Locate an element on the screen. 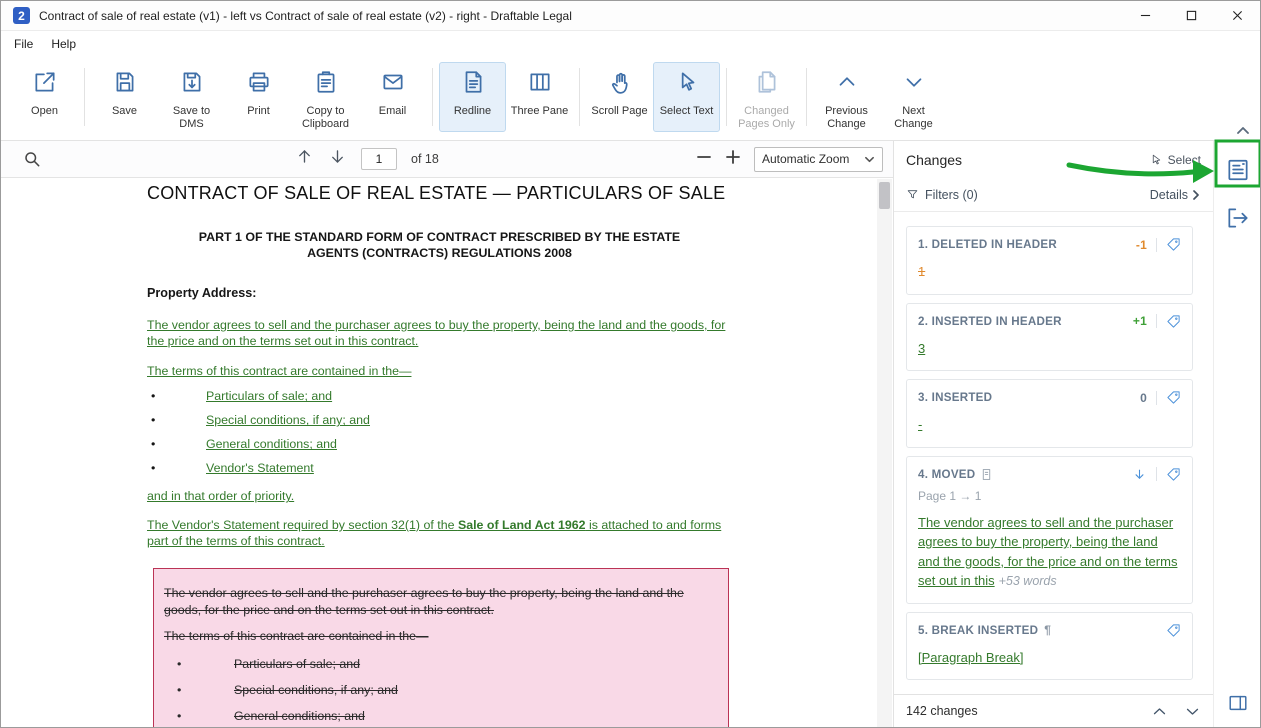 This screenshot has width=1261, height=728. email-button: Email is located at coordinates (392, 97).